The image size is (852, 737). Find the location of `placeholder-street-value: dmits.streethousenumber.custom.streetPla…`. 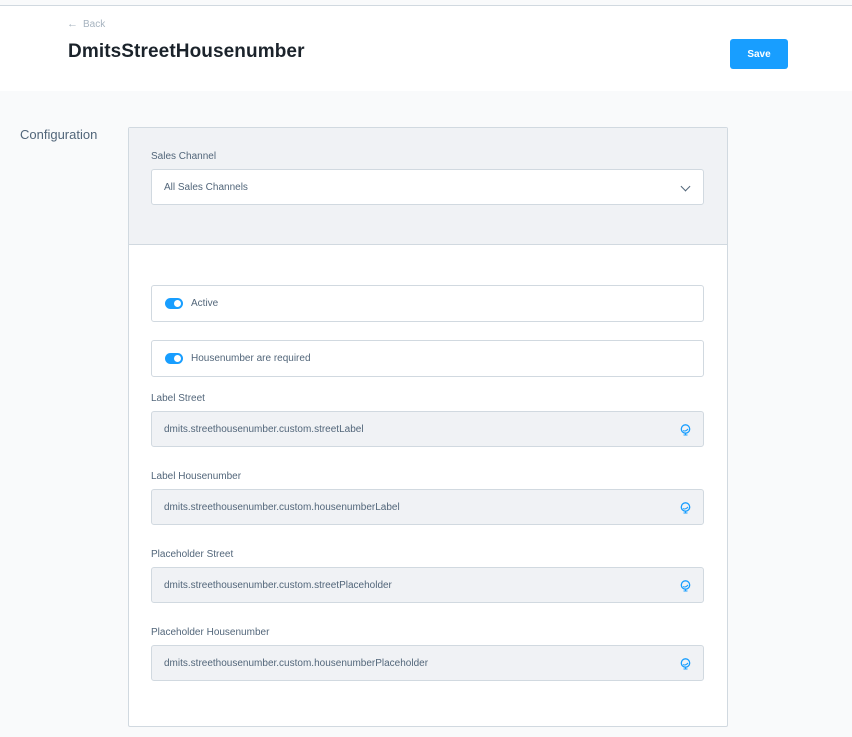

placeholder-street-value: dmits.streethousenumber.custom.streetPla… is located at coordinates (278, 585).